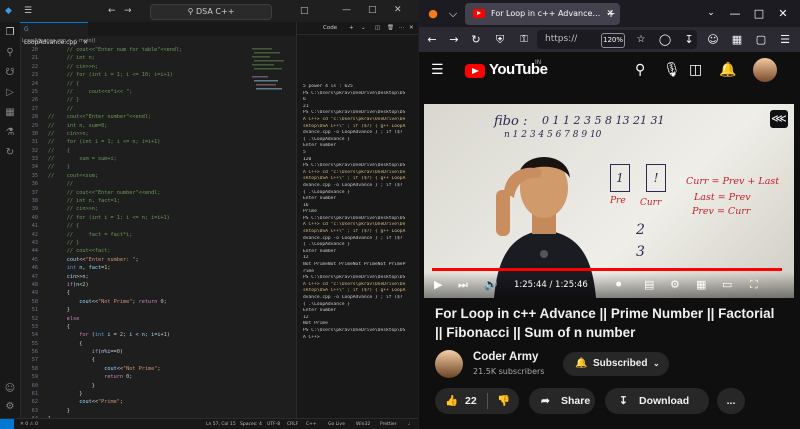  Describe the element at coordinates (641, 39) in the screenshot. I see `bookmark-star-icon: ☆` at that location.